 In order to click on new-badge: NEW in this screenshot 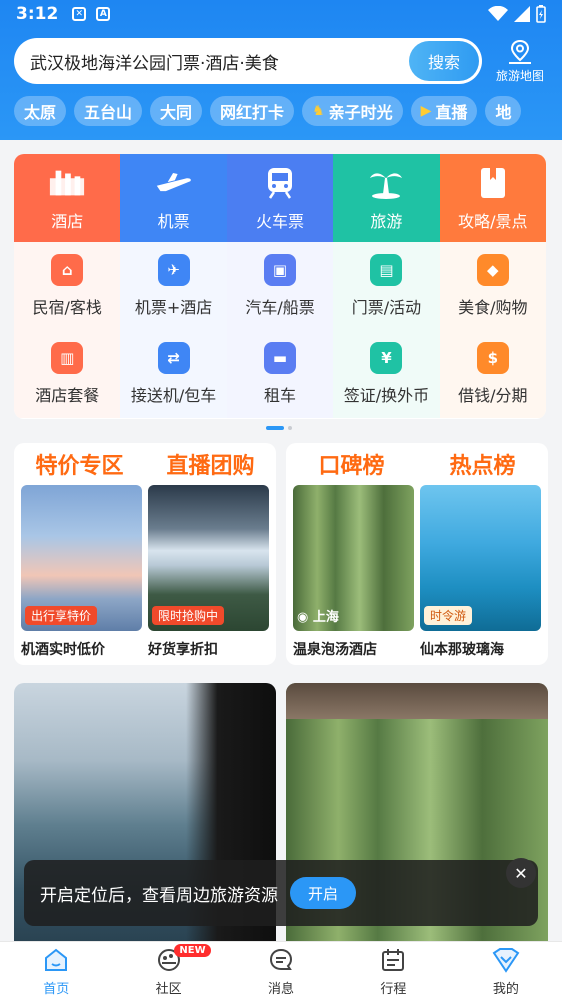, I will do `click(192, 950)`.